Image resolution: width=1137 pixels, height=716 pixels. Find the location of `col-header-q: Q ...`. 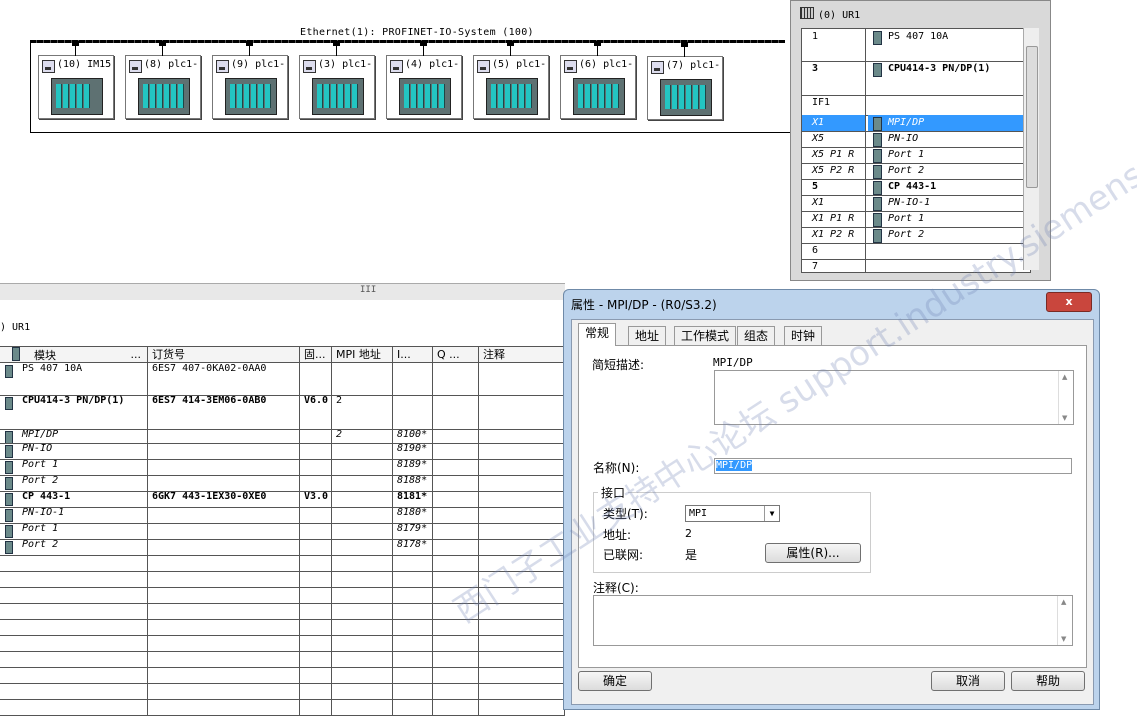

col-header-q: Q ... is located at coordinates (456, 354).